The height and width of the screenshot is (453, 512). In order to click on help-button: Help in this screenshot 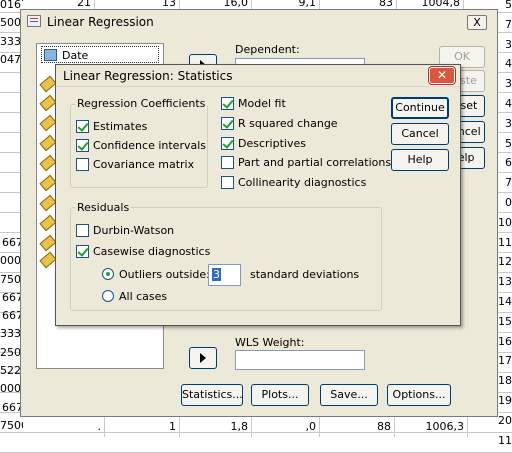, I will do `click(420, 160)`.